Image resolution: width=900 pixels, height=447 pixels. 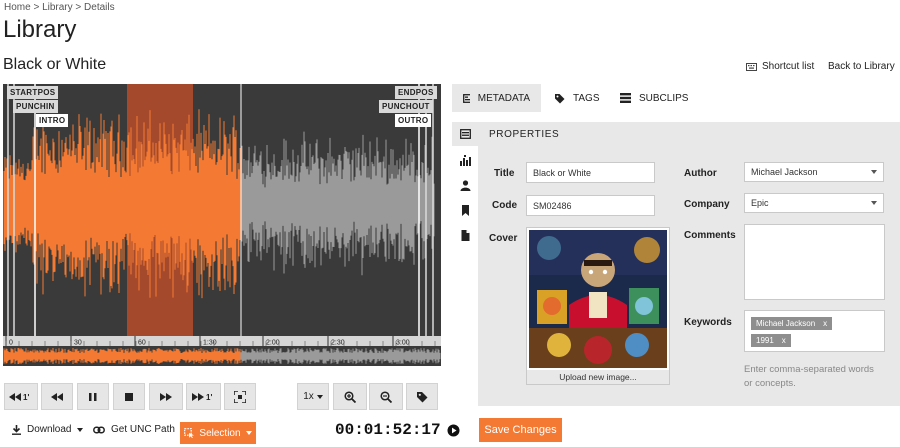 I want to click on timeline-label: 30, so click(x=78, y=343).